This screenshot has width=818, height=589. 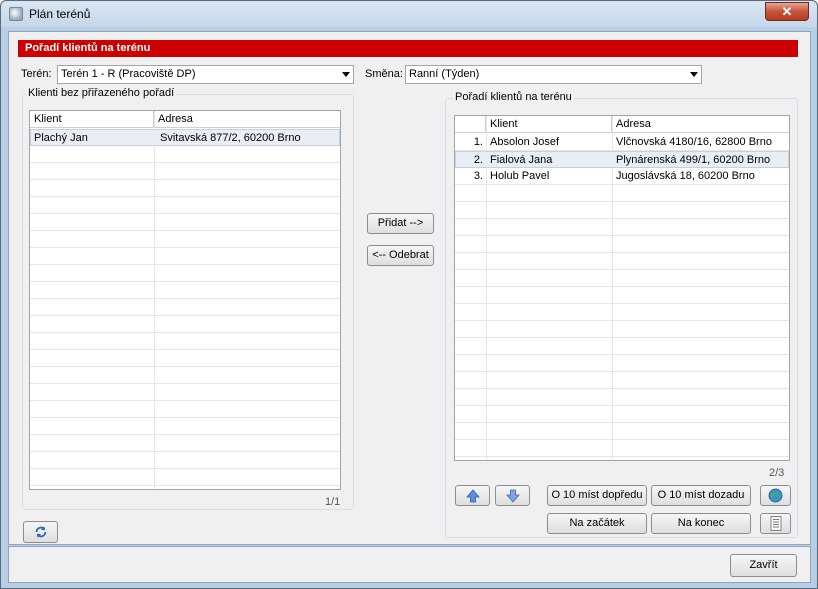 What do you see at coordinates (101, 93) in the screenshot?
I see `unassigned-clients-title: Klienti bez přiřazeného pořadí` at bounding box center [101, 93].